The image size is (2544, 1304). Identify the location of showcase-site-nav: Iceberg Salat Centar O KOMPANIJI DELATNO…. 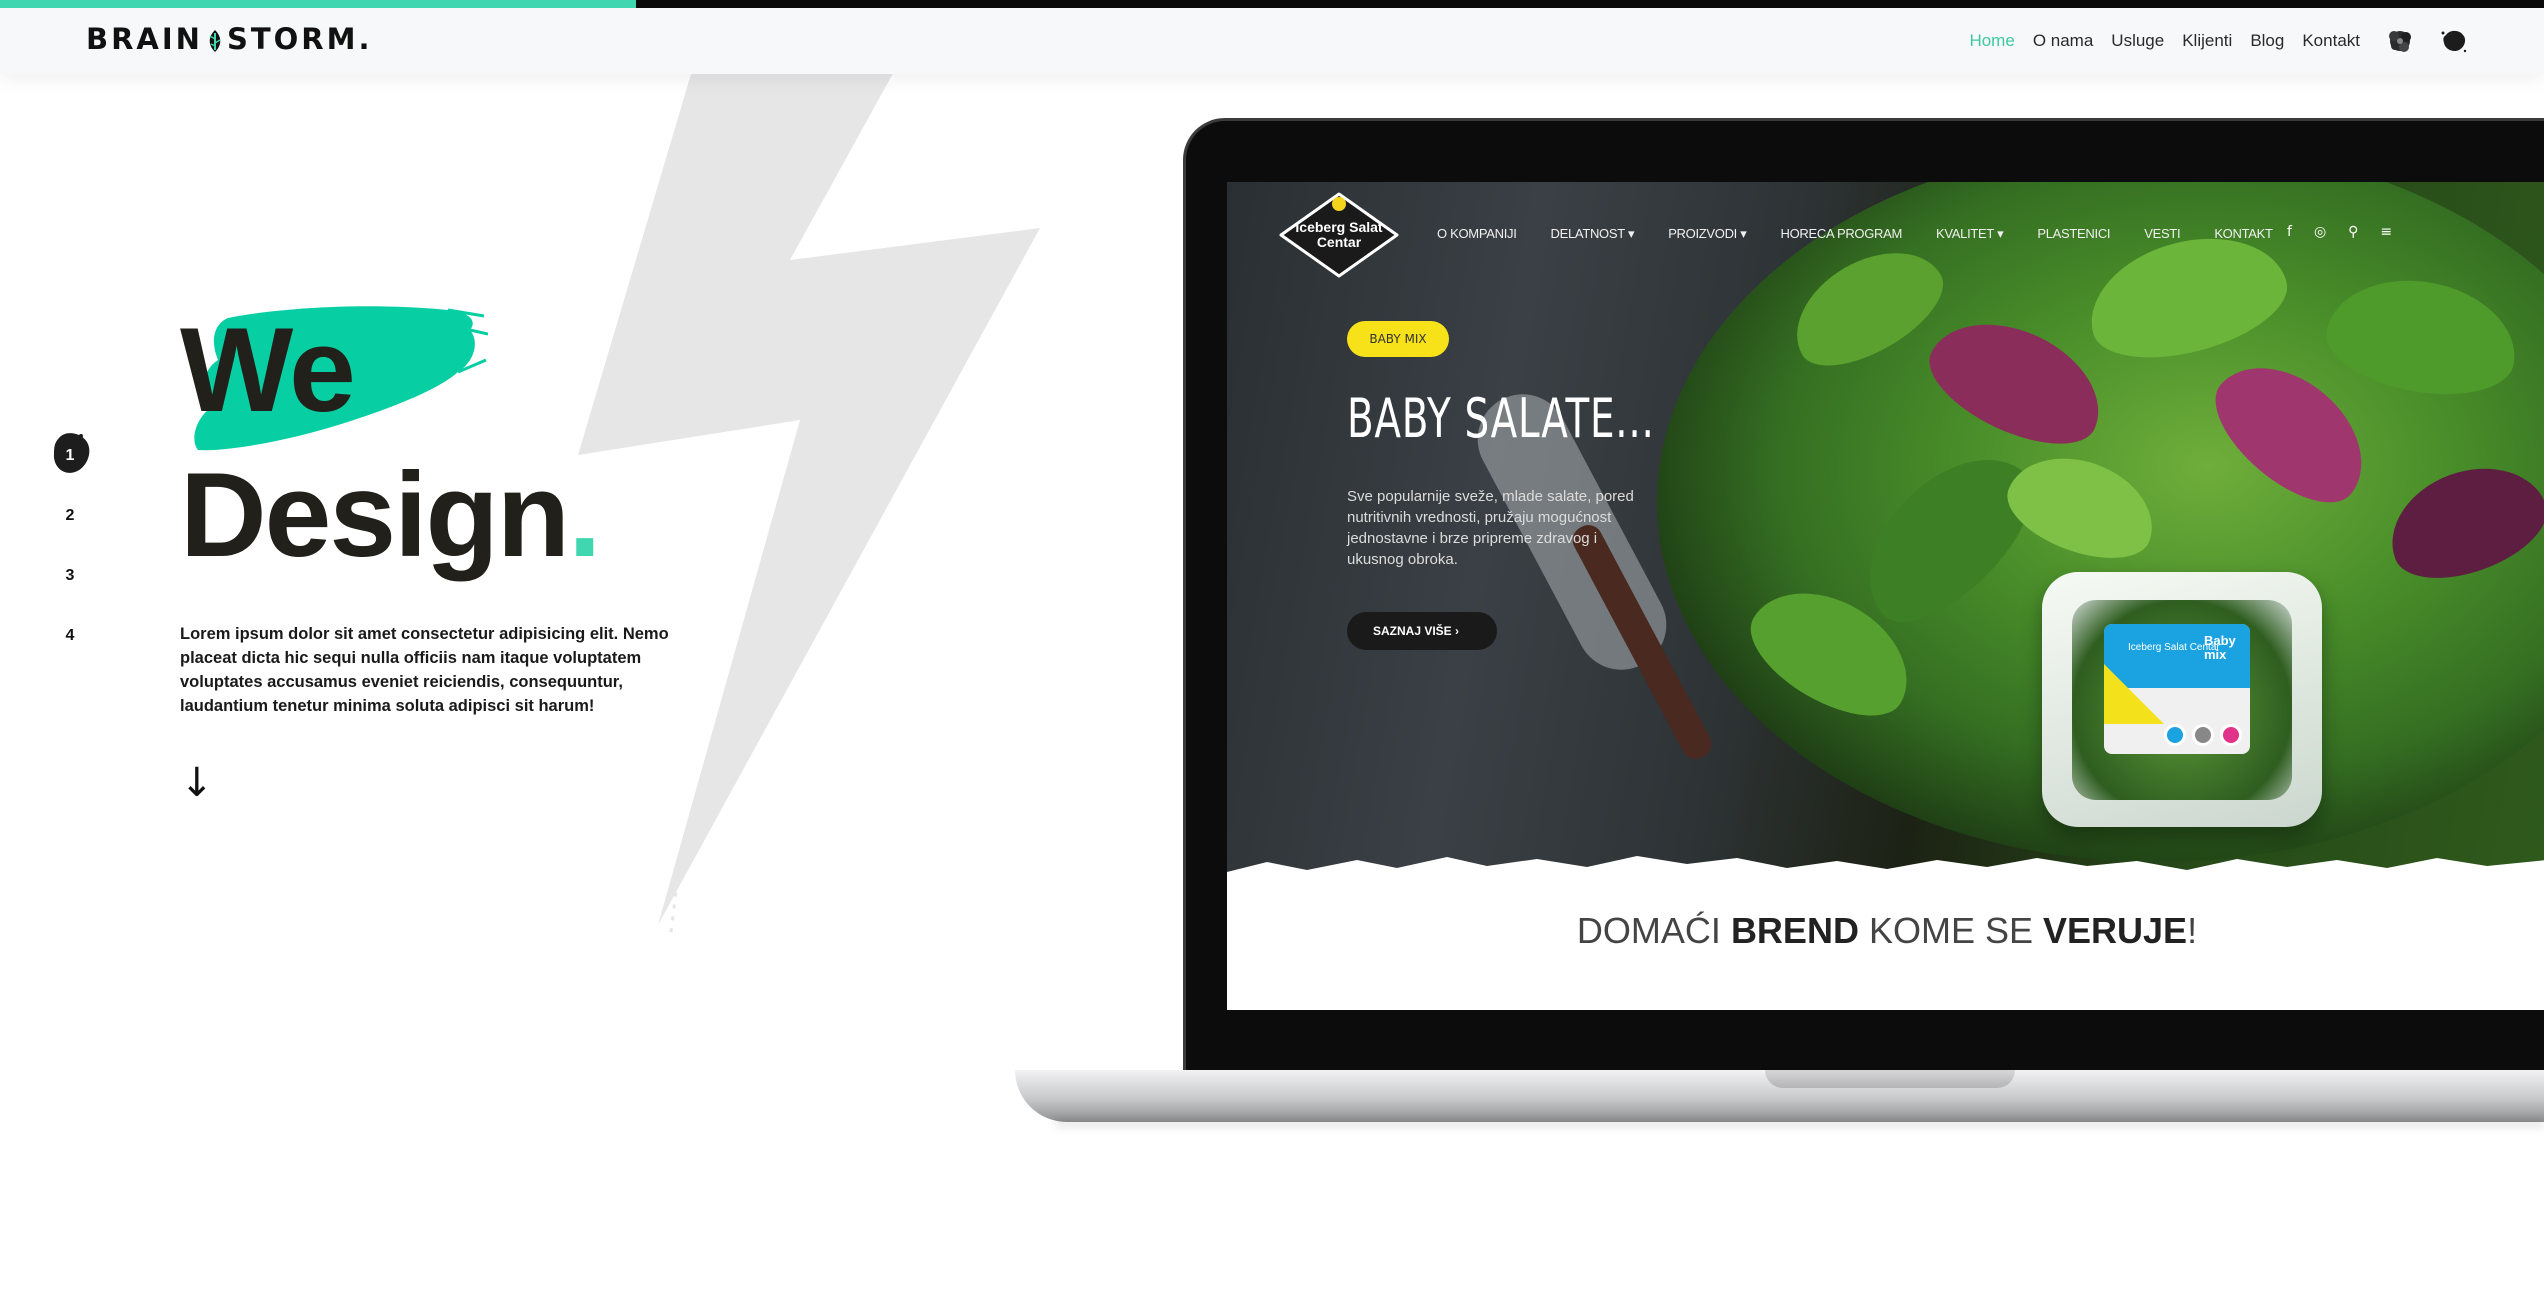
(1885, 237).